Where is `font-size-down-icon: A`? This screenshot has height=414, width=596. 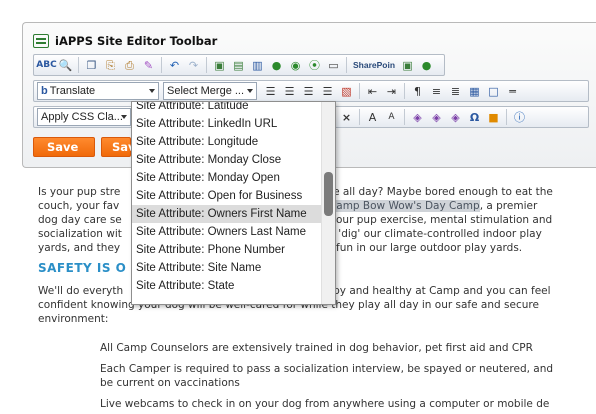 font-size-down-icon: A is located at coordinates (392, 117).